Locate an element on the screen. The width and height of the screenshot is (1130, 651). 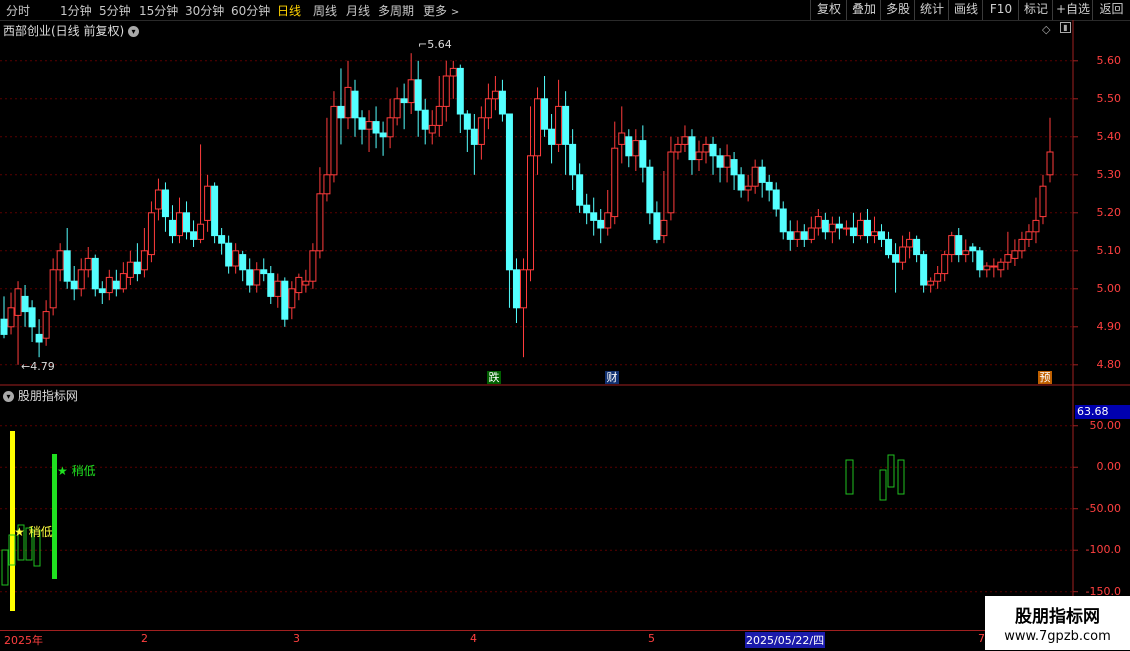
low-price-marker: ←4.79 is located at coordinates (38, 366).